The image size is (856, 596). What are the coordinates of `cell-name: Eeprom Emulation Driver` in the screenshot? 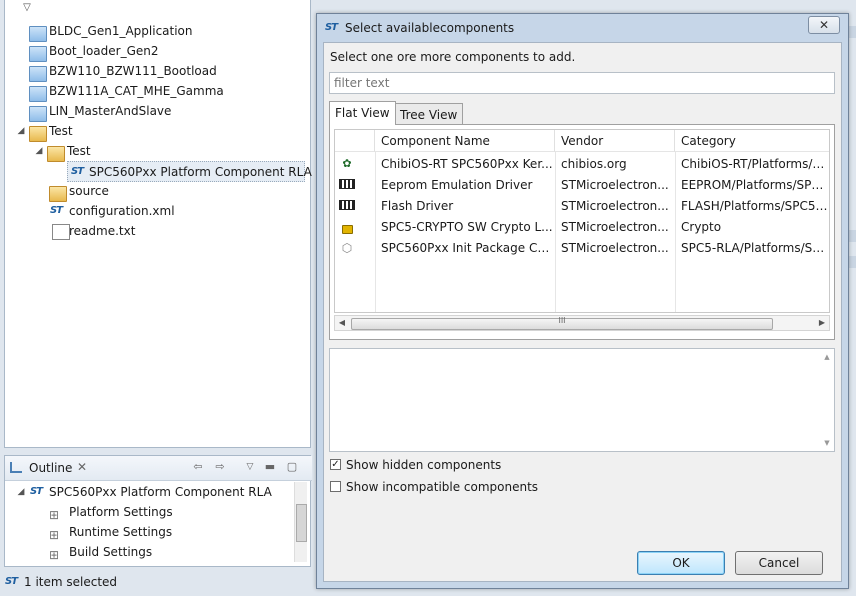 It's located at (457, 185).